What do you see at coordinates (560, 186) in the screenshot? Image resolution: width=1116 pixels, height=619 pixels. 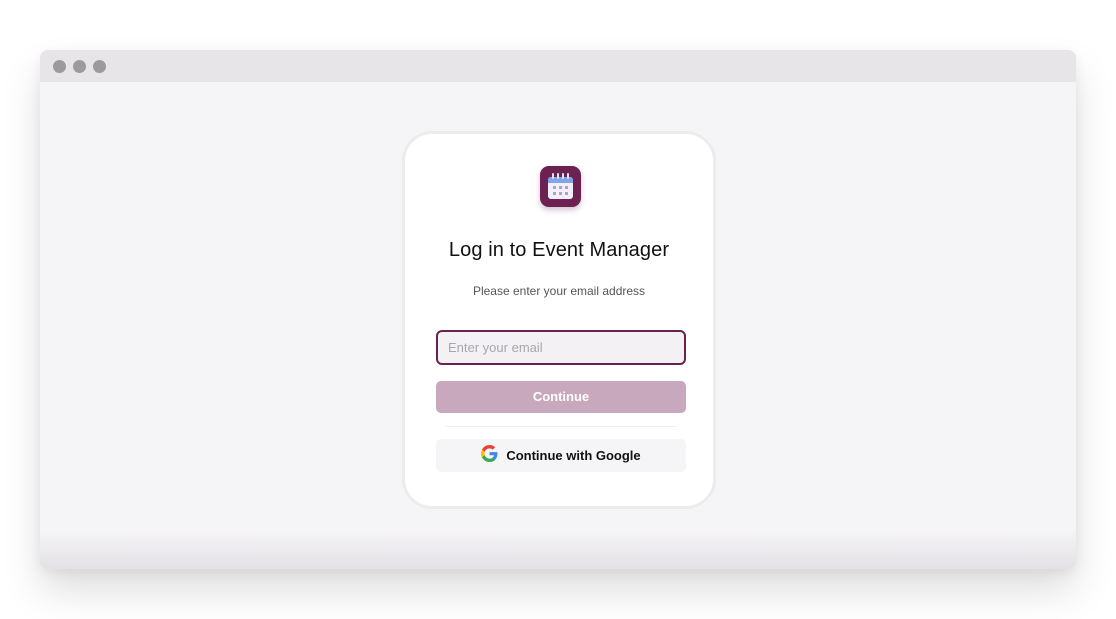 I see `app-logo` at bounding box center [560, 186].